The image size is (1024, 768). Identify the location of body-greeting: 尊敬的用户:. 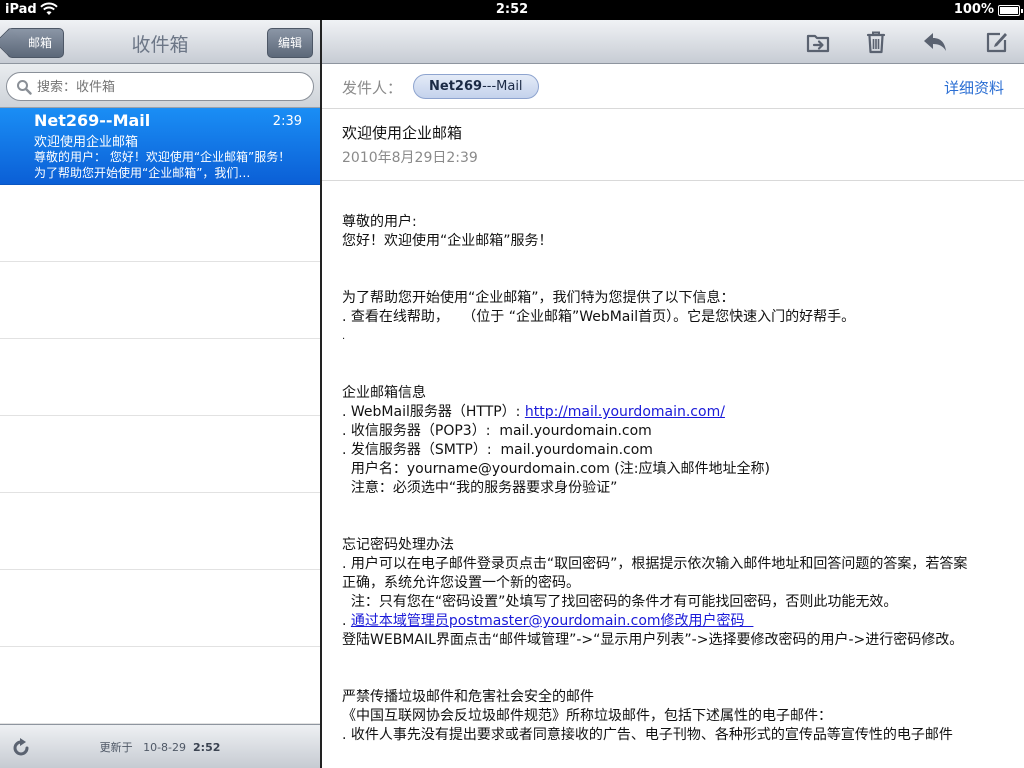
(379, 222).